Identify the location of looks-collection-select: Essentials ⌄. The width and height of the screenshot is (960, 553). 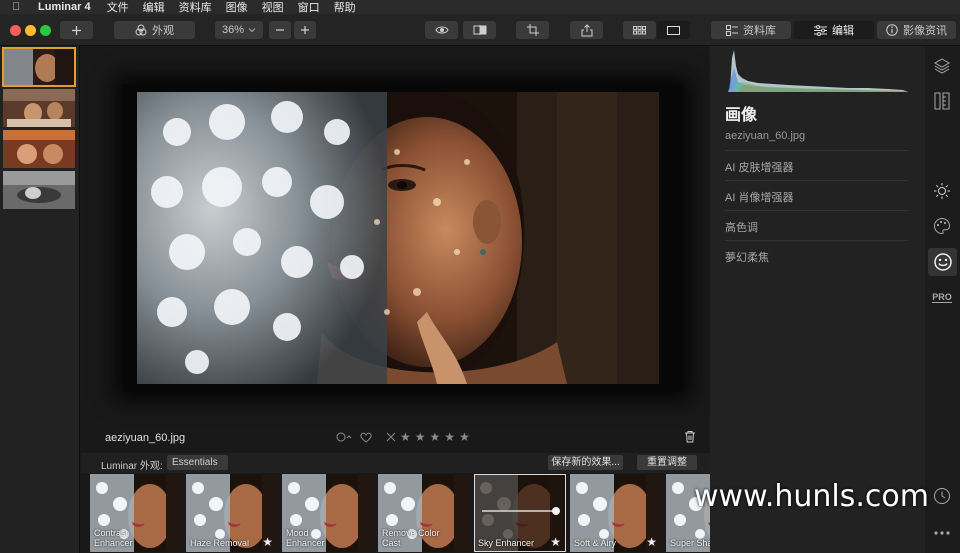
(197, 468).